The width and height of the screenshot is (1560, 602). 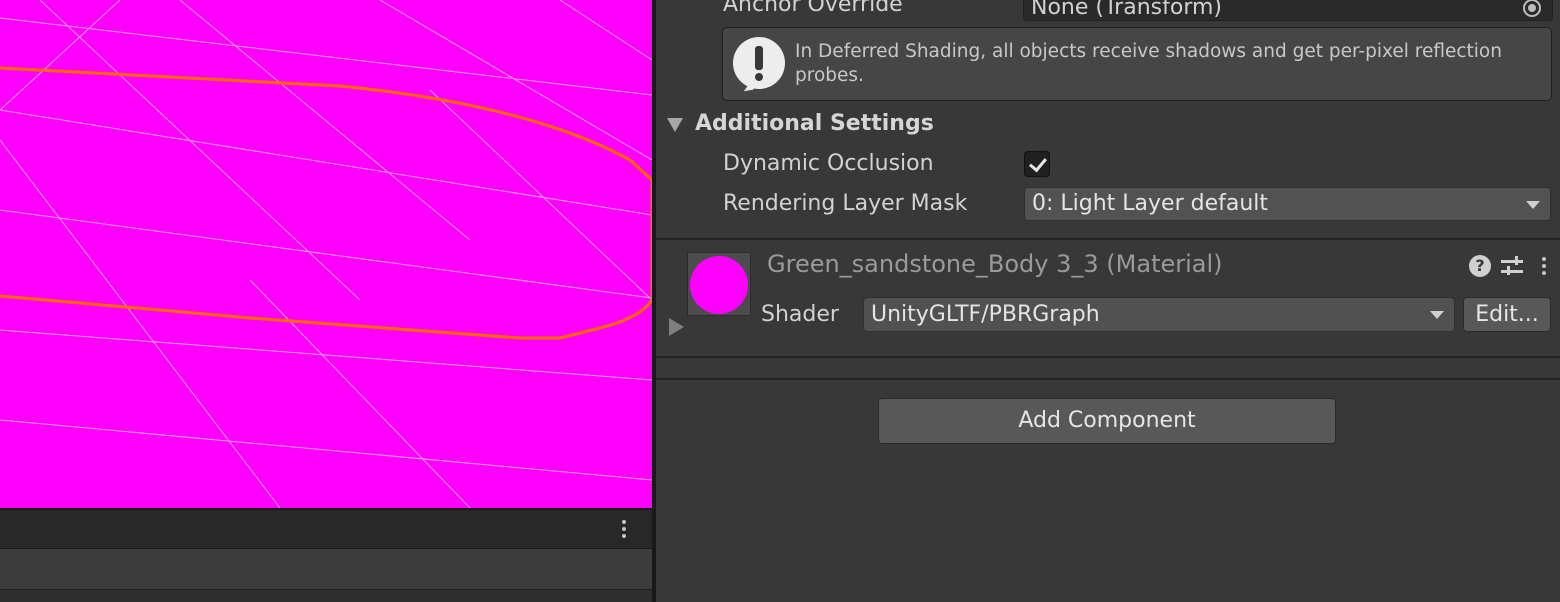 I want to click on foldout-collapsed-icon, so click(x=676, y=327).